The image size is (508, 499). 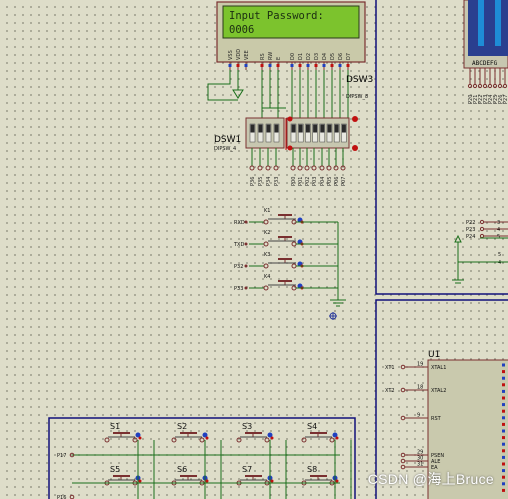 I want to click on key-common-wire, so click(x=338, y=264).